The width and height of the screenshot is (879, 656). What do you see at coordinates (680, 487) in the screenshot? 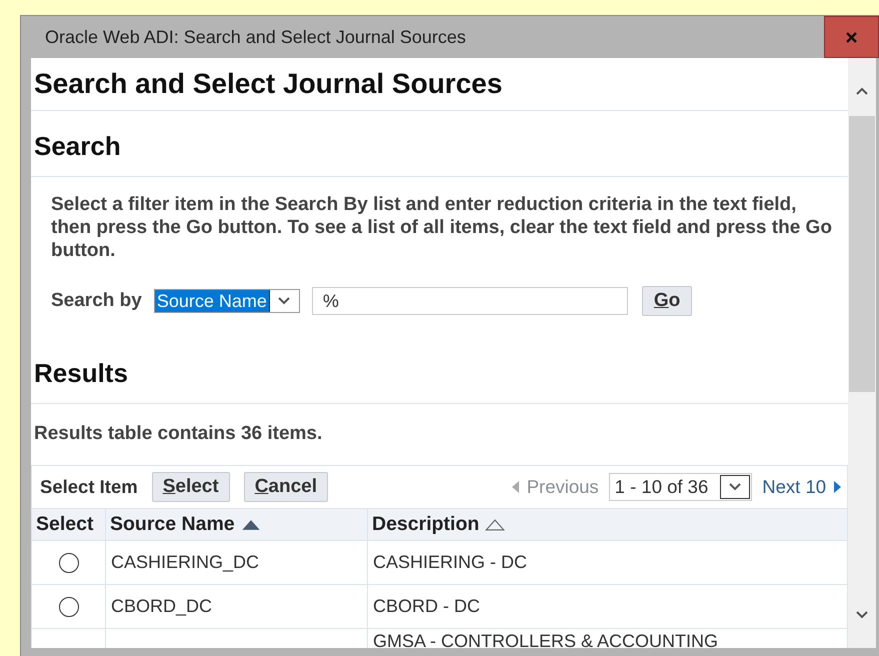
I see `page-range-dropdown: 1 - 10 of 36` at bounding box center [680, 487].